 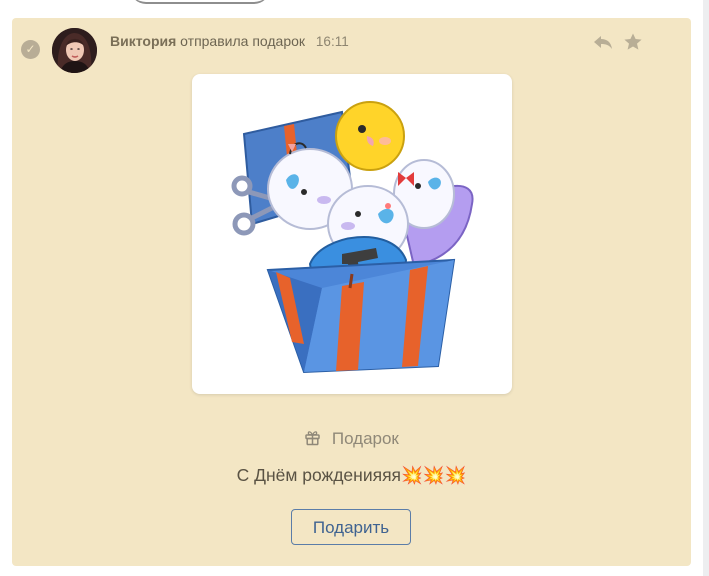 What do you see at coordinates (351, 475) in the screenshot?
I see `gift-message-text: С Днём рожденияяя💥💥💥` at bounding box center [351, 475].